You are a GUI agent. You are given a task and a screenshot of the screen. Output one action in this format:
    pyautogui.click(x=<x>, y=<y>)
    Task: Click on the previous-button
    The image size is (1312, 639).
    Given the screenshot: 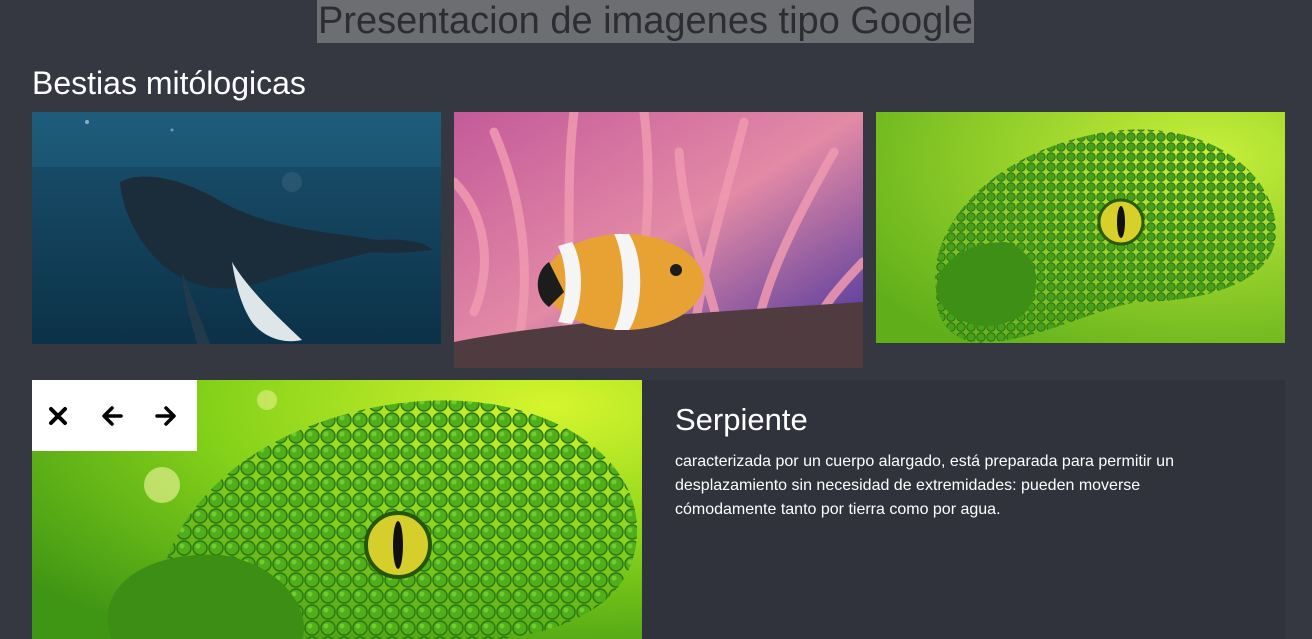 What is the action you would take?
    pyautogui.click(x=112, y=416)
    